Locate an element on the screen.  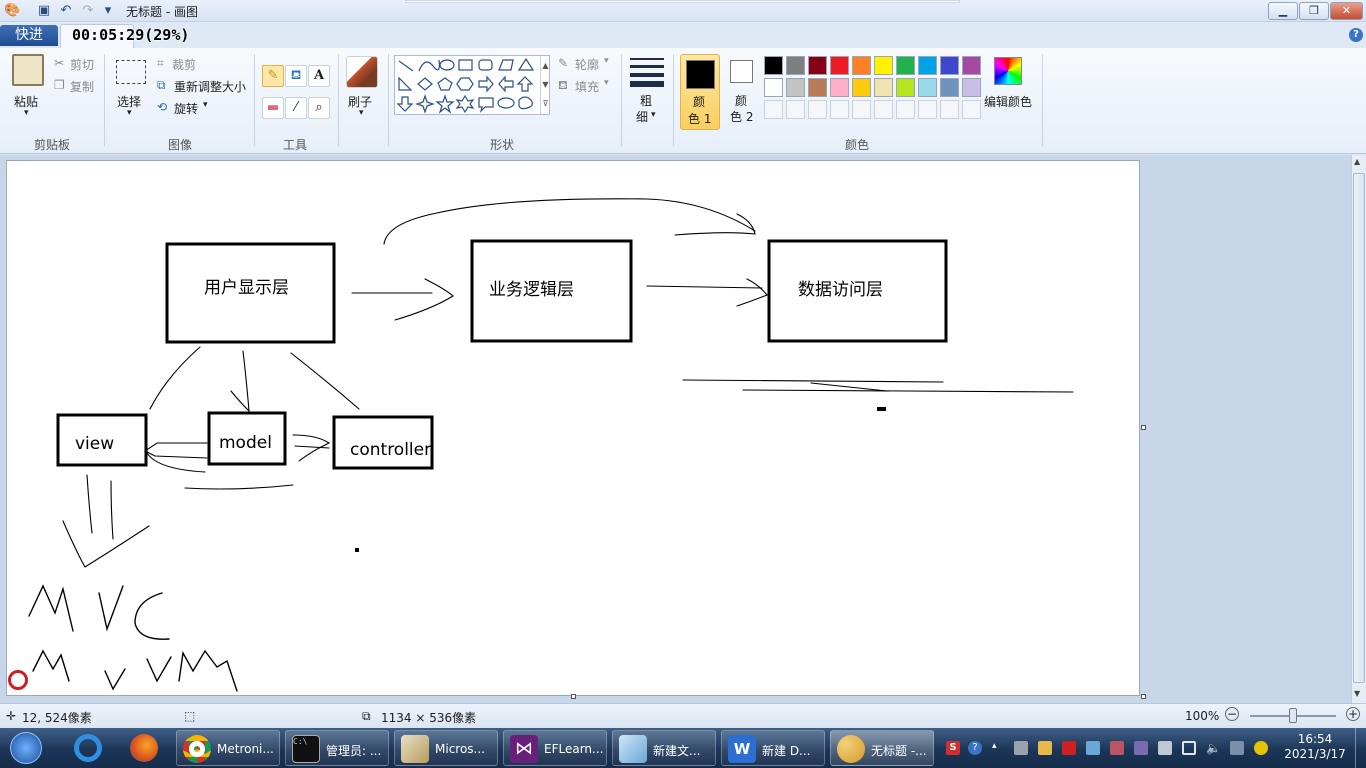
select-icon is located at coordinates (131, 72).